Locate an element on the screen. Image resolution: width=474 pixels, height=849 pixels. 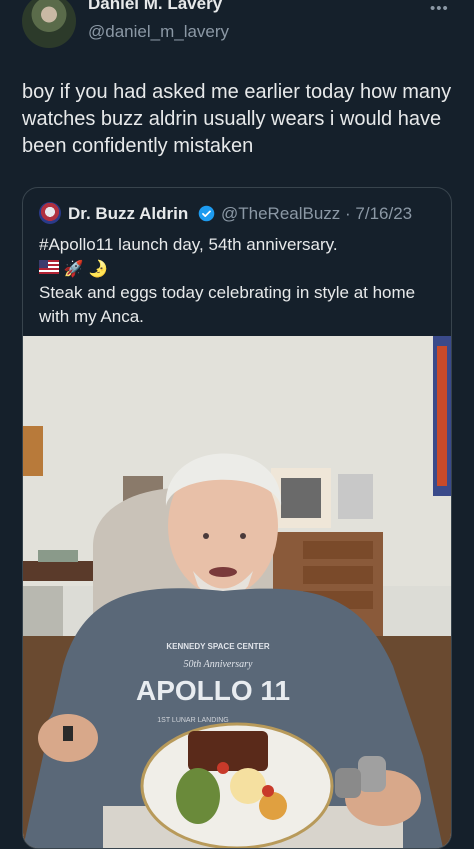
rocket-icon: 🚀 is located at coordinates (73, 269).